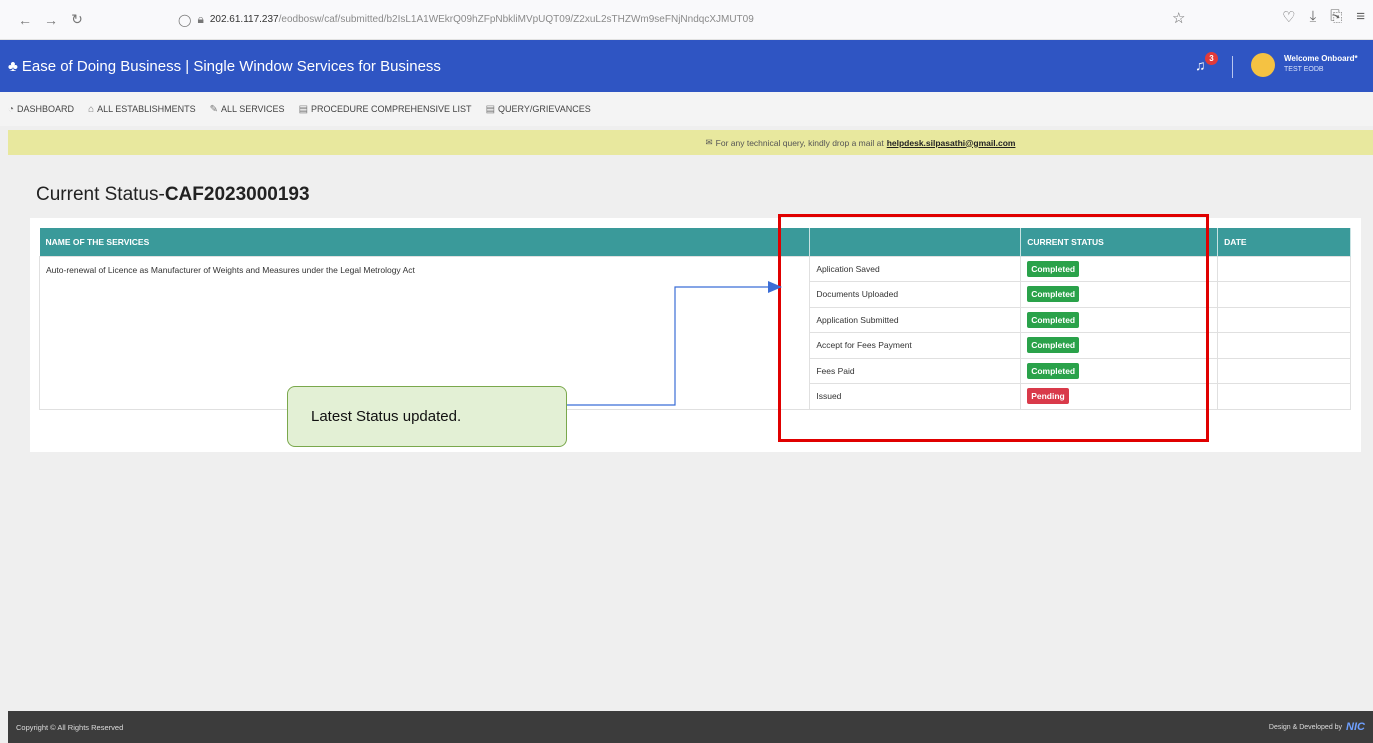 The width and height of the screenshot is (1373, 743). Describe the element at coordinates (1119, 242) in the screenshot. I see `column-header: CURRENT STATUS` at that location.